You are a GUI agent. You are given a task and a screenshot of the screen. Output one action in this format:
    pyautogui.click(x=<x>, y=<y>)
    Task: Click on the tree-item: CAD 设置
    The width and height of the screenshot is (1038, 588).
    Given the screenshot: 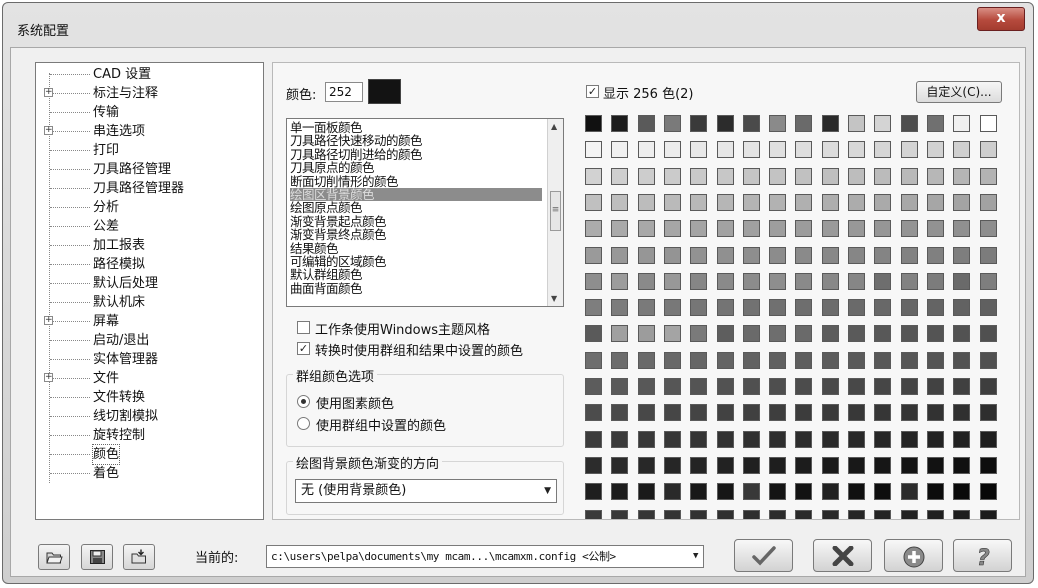 What is the action you would take?
    pyautogui.click(x=149, y=74)
    